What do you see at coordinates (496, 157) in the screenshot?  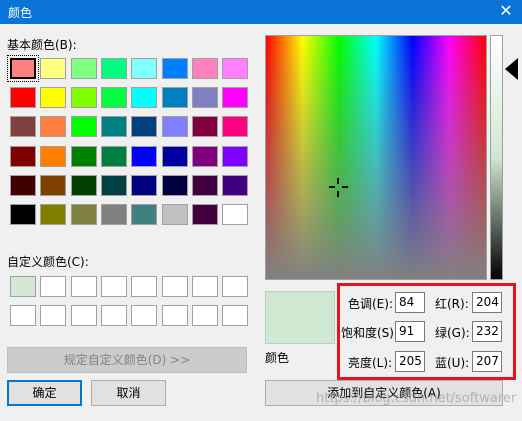 I see `luminosity-bar` at bounding box center [496, 157].